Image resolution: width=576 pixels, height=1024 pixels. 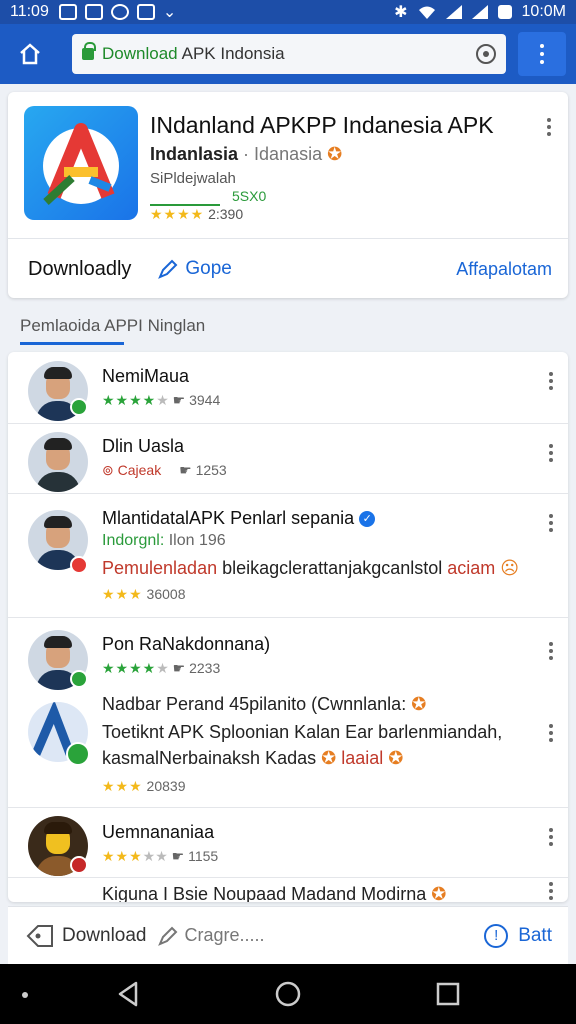 What do you see at coordinates (288, 843) in the screenshot?
I see `list-item: Uemnananiaa ★★★★★ ☛ 1155` at bounding box center [288, 843].